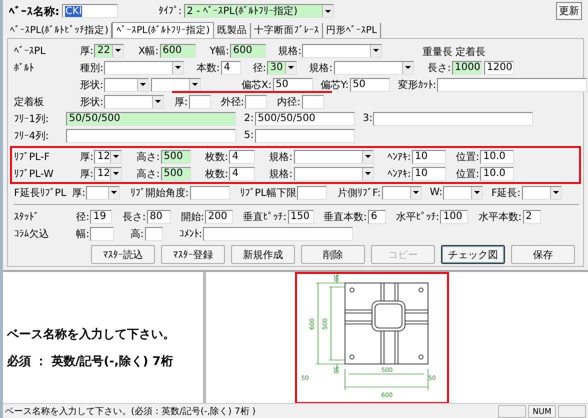  I want to click on action-button: ﾏｽﾀｰ登録, so click(193, 254).